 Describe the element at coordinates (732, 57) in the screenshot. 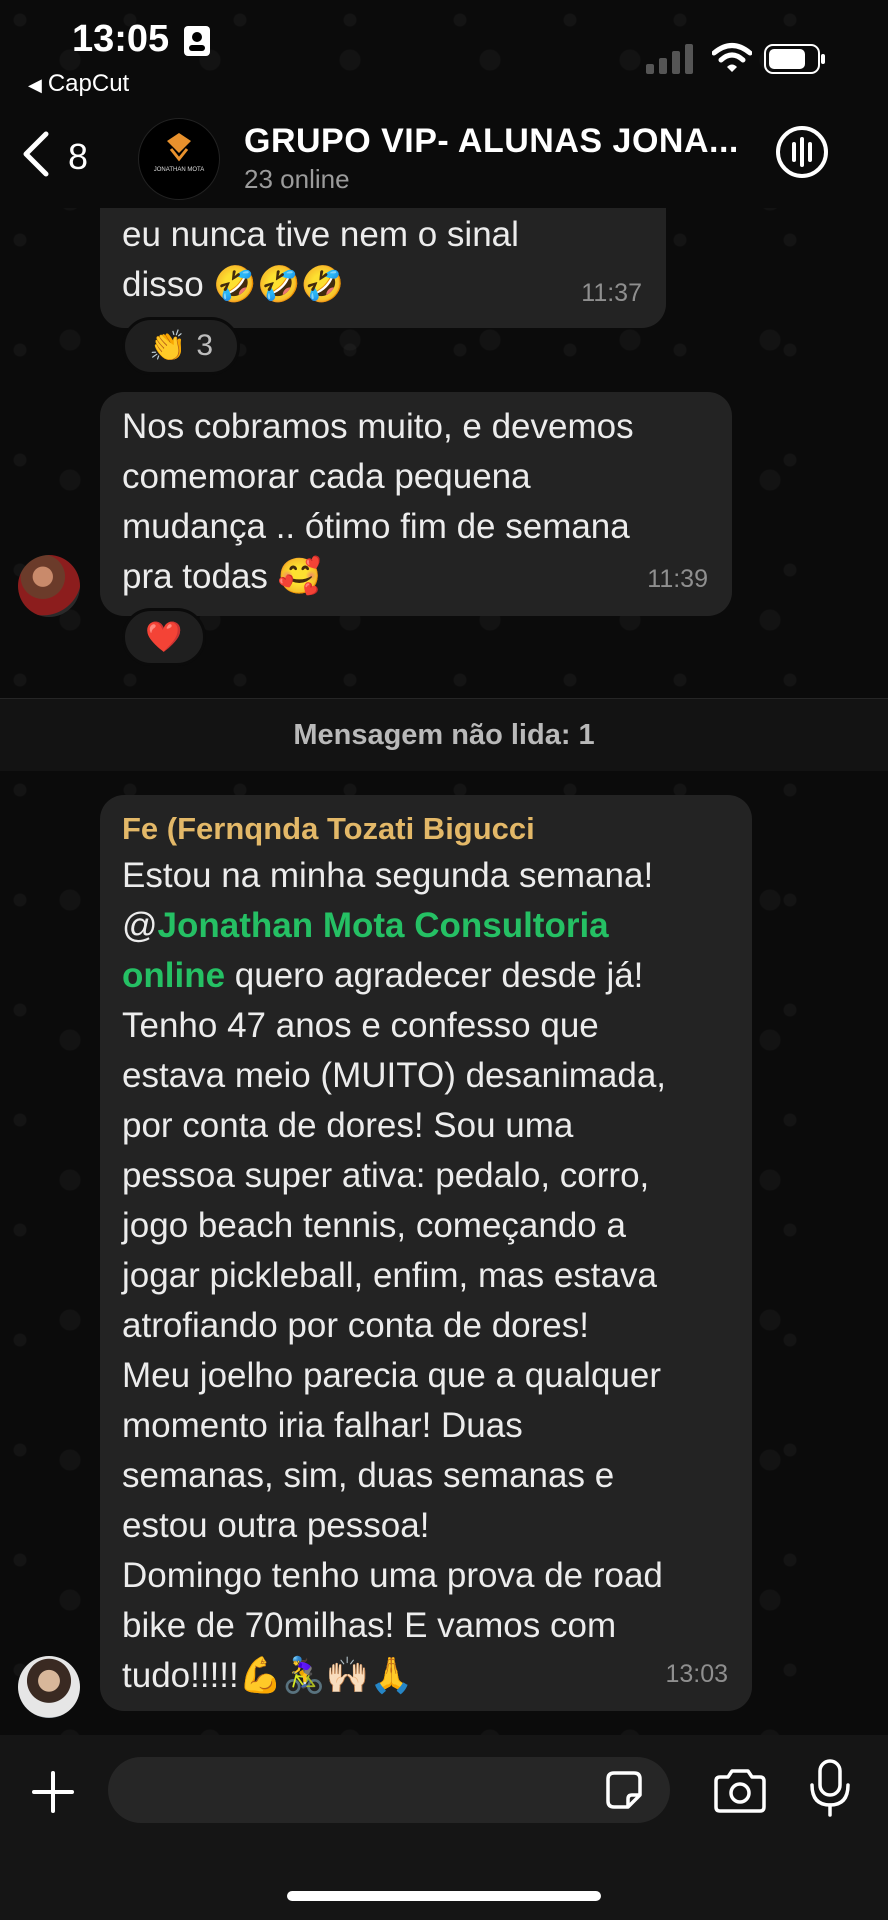

I see `wifi-icon` at that location.